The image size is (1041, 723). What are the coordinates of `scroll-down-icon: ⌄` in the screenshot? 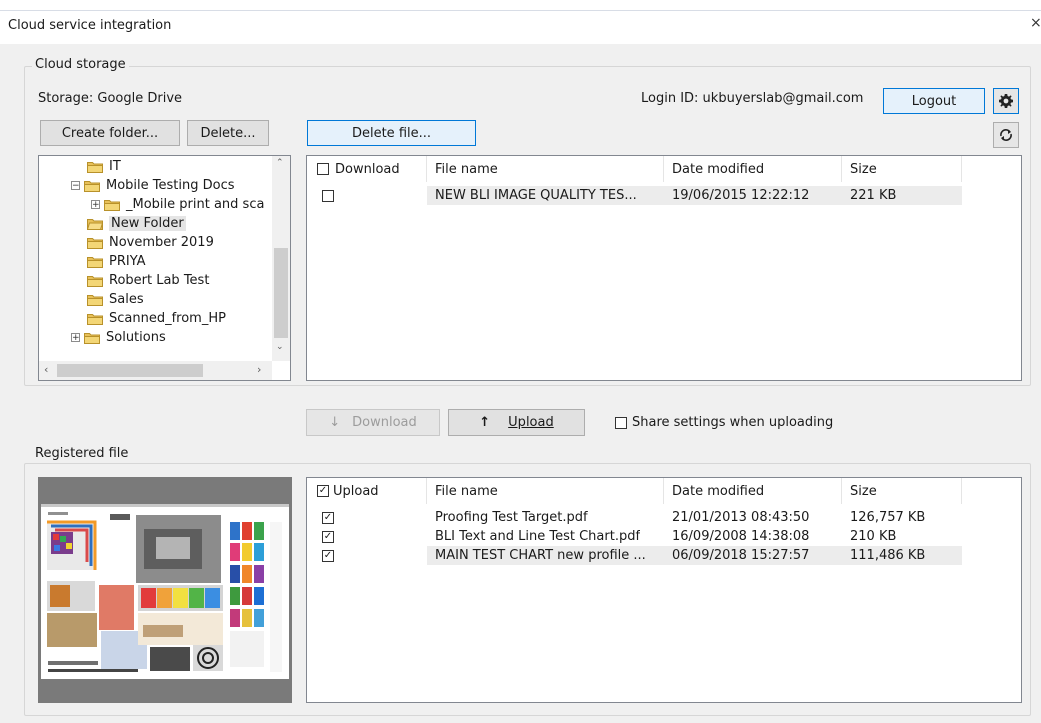 It's located at (280, 347).